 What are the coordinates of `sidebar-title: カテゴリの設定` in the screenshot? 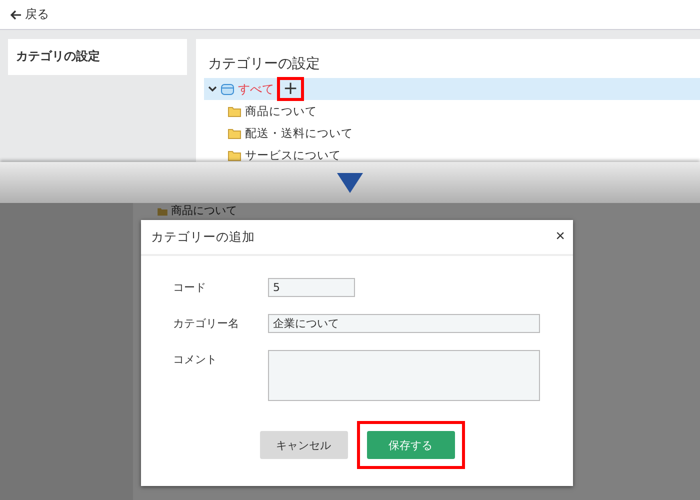 It's located at (97, 57).